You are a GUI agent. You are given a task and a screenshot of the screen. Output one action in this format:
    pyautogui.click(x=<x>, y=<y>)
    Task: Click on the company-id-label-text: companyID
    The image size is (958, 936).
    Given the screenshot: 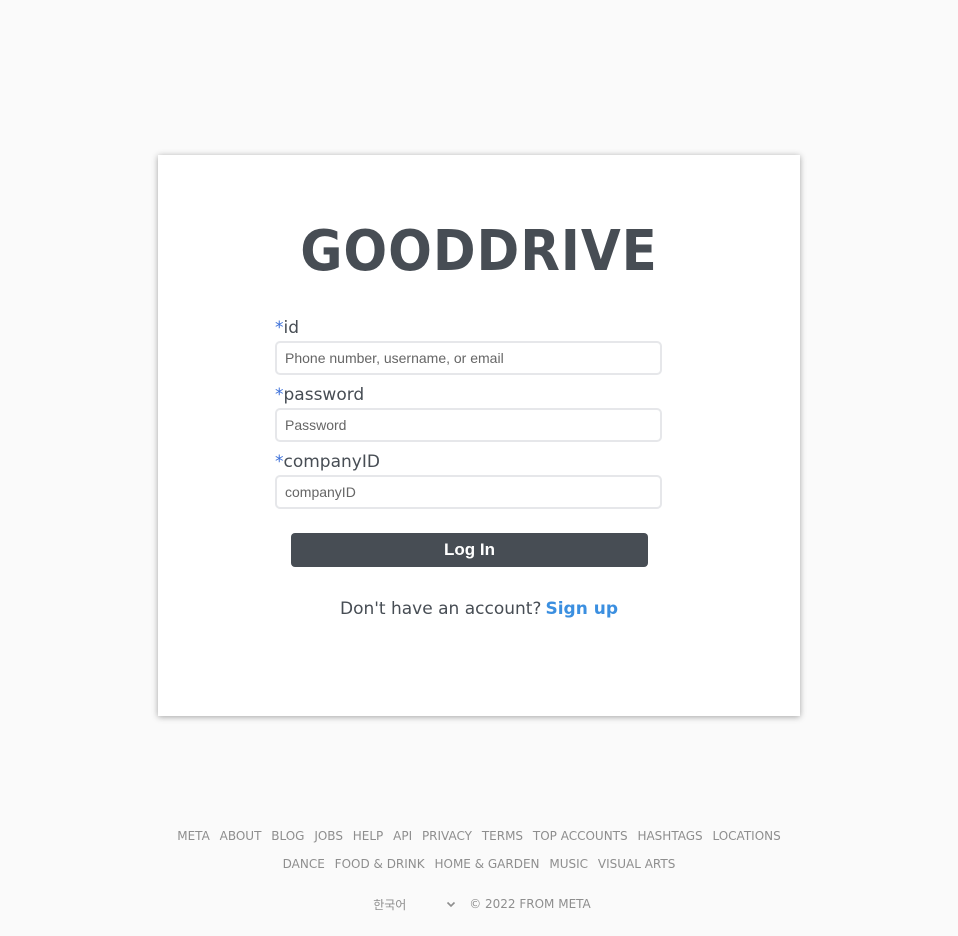 What is the action you would take?
    pyautogui.click(x=331, y=462)
    